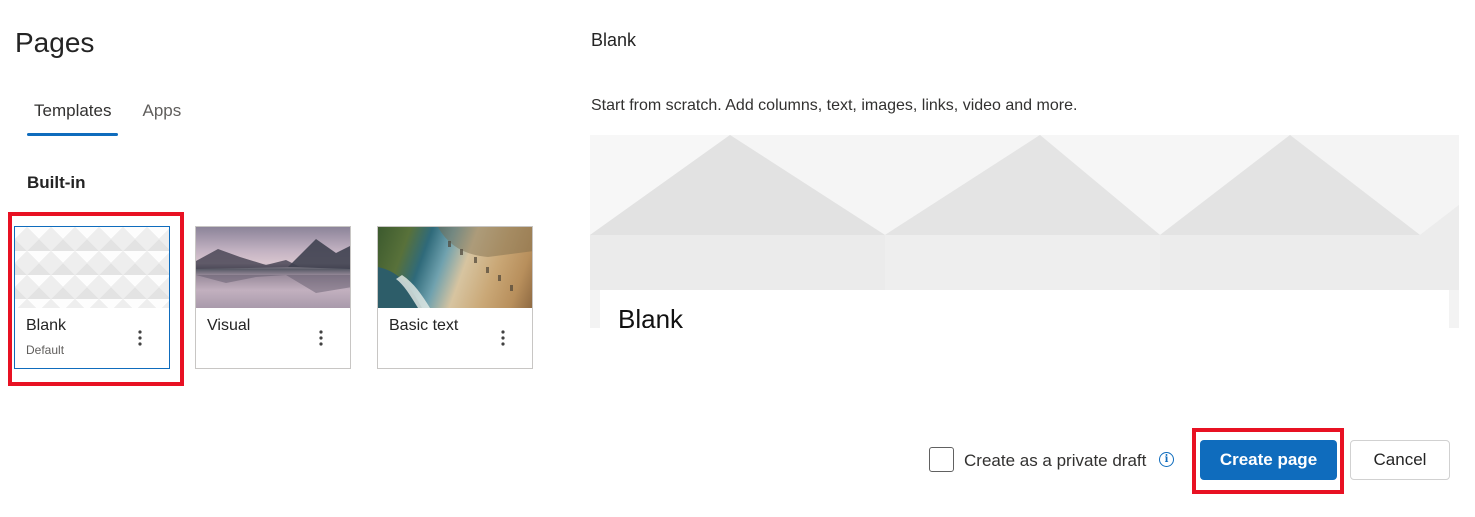 Image resolution: width=1475 pixels, height=517 pixels. Describe the element at coordinates (92, 267) in the screenshot. I see `template-thumbnail-blank` at that location.